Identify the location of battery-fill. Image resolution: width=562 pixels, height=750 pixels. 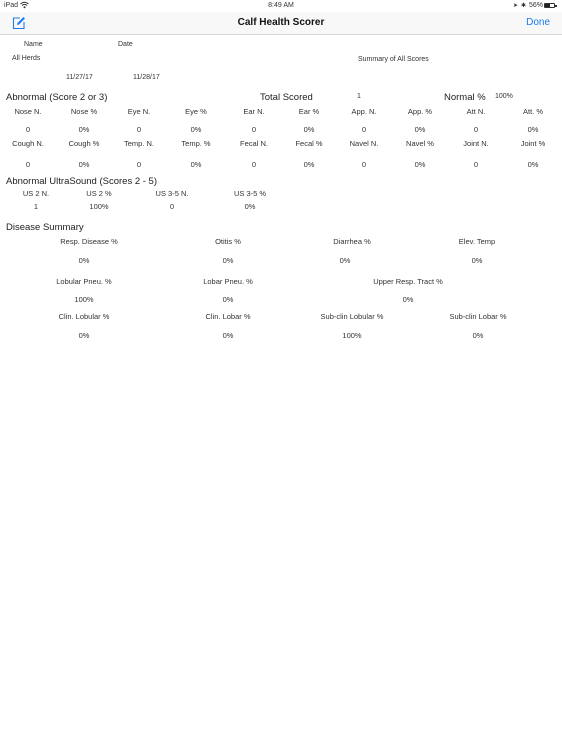
(548, 5).